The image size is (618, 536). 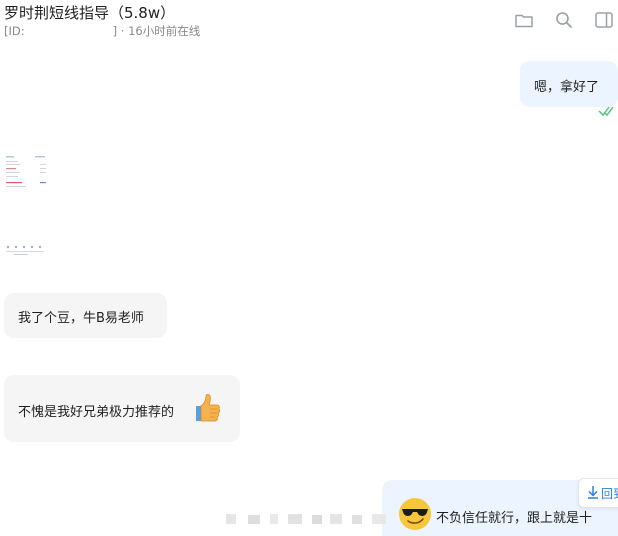 I want to click on double-check-icon, so click(x=608, y=111).